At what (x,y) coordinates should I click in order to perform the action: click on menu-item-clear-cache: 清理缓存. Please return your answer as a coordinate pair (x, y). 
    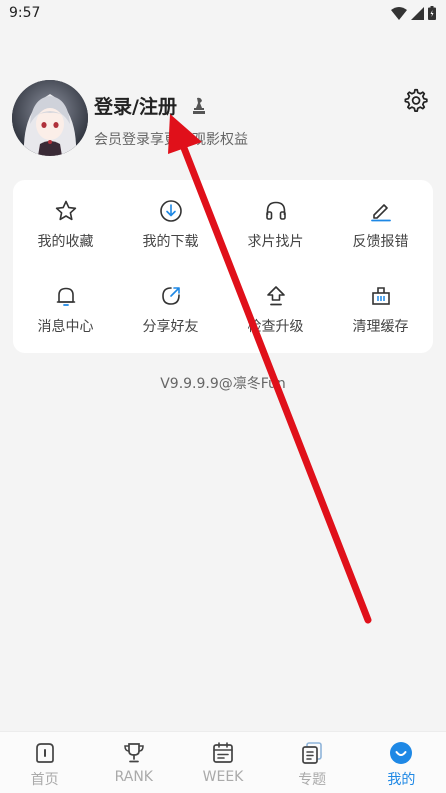
    Looking at the image, I should click on (380, 311).